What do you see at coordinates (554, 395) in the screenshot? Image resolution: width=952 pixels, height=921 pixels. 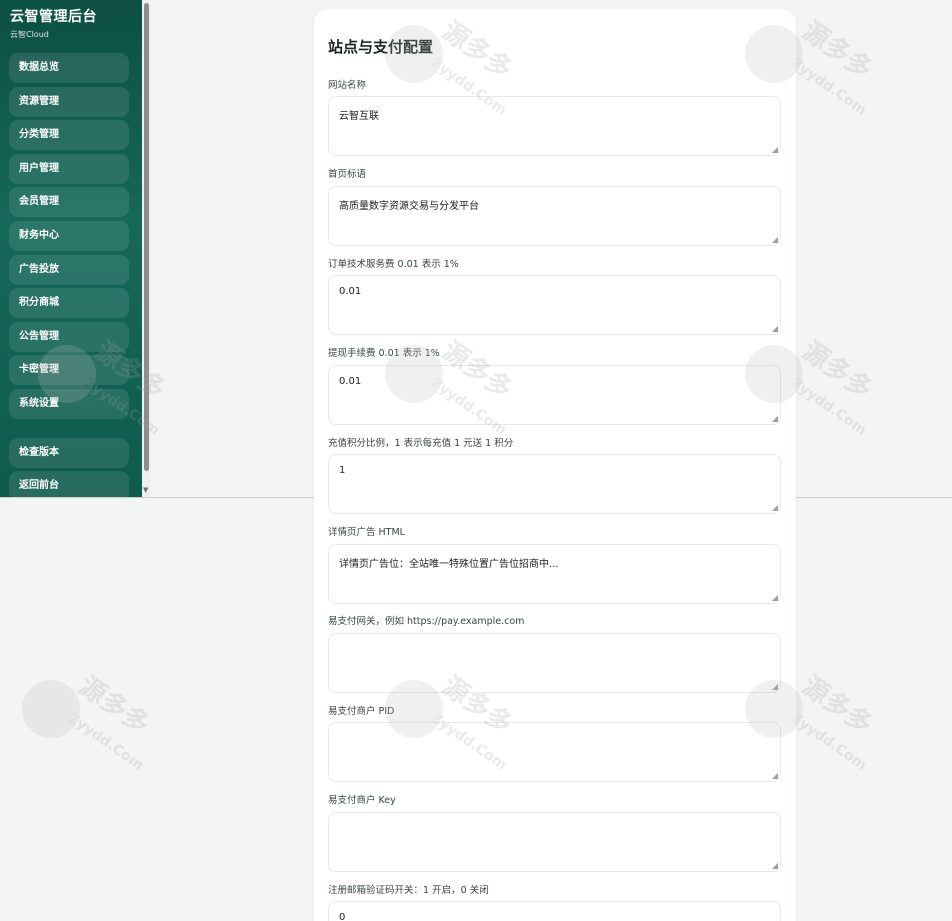 I see `withdraw-fee-input: 0.01 ◢` at bounding box center [554, 395].